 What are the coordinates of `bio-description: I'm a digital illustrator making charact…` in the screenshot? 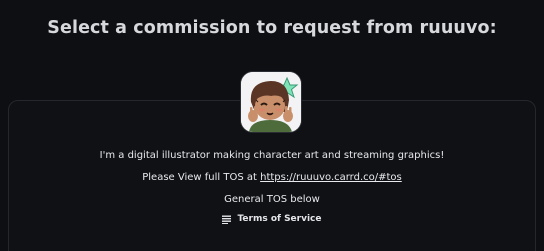 It's located at (272, 155).